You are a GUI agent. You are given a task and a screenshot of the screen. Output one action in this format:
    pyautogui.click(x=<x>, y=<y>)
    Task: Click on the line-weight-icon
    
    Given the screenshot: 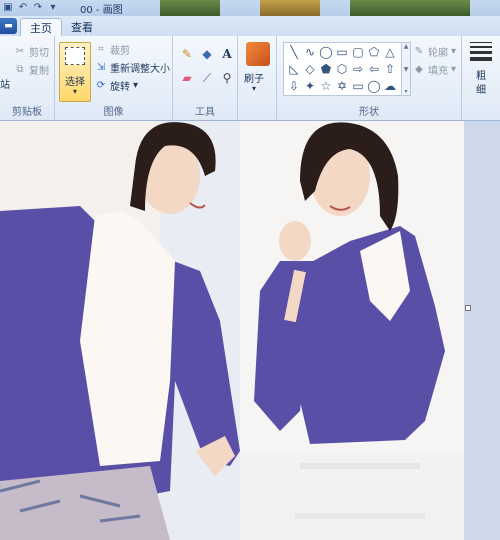 What is the action you would take?
    pyautogui.click(x=481, y=53)
    